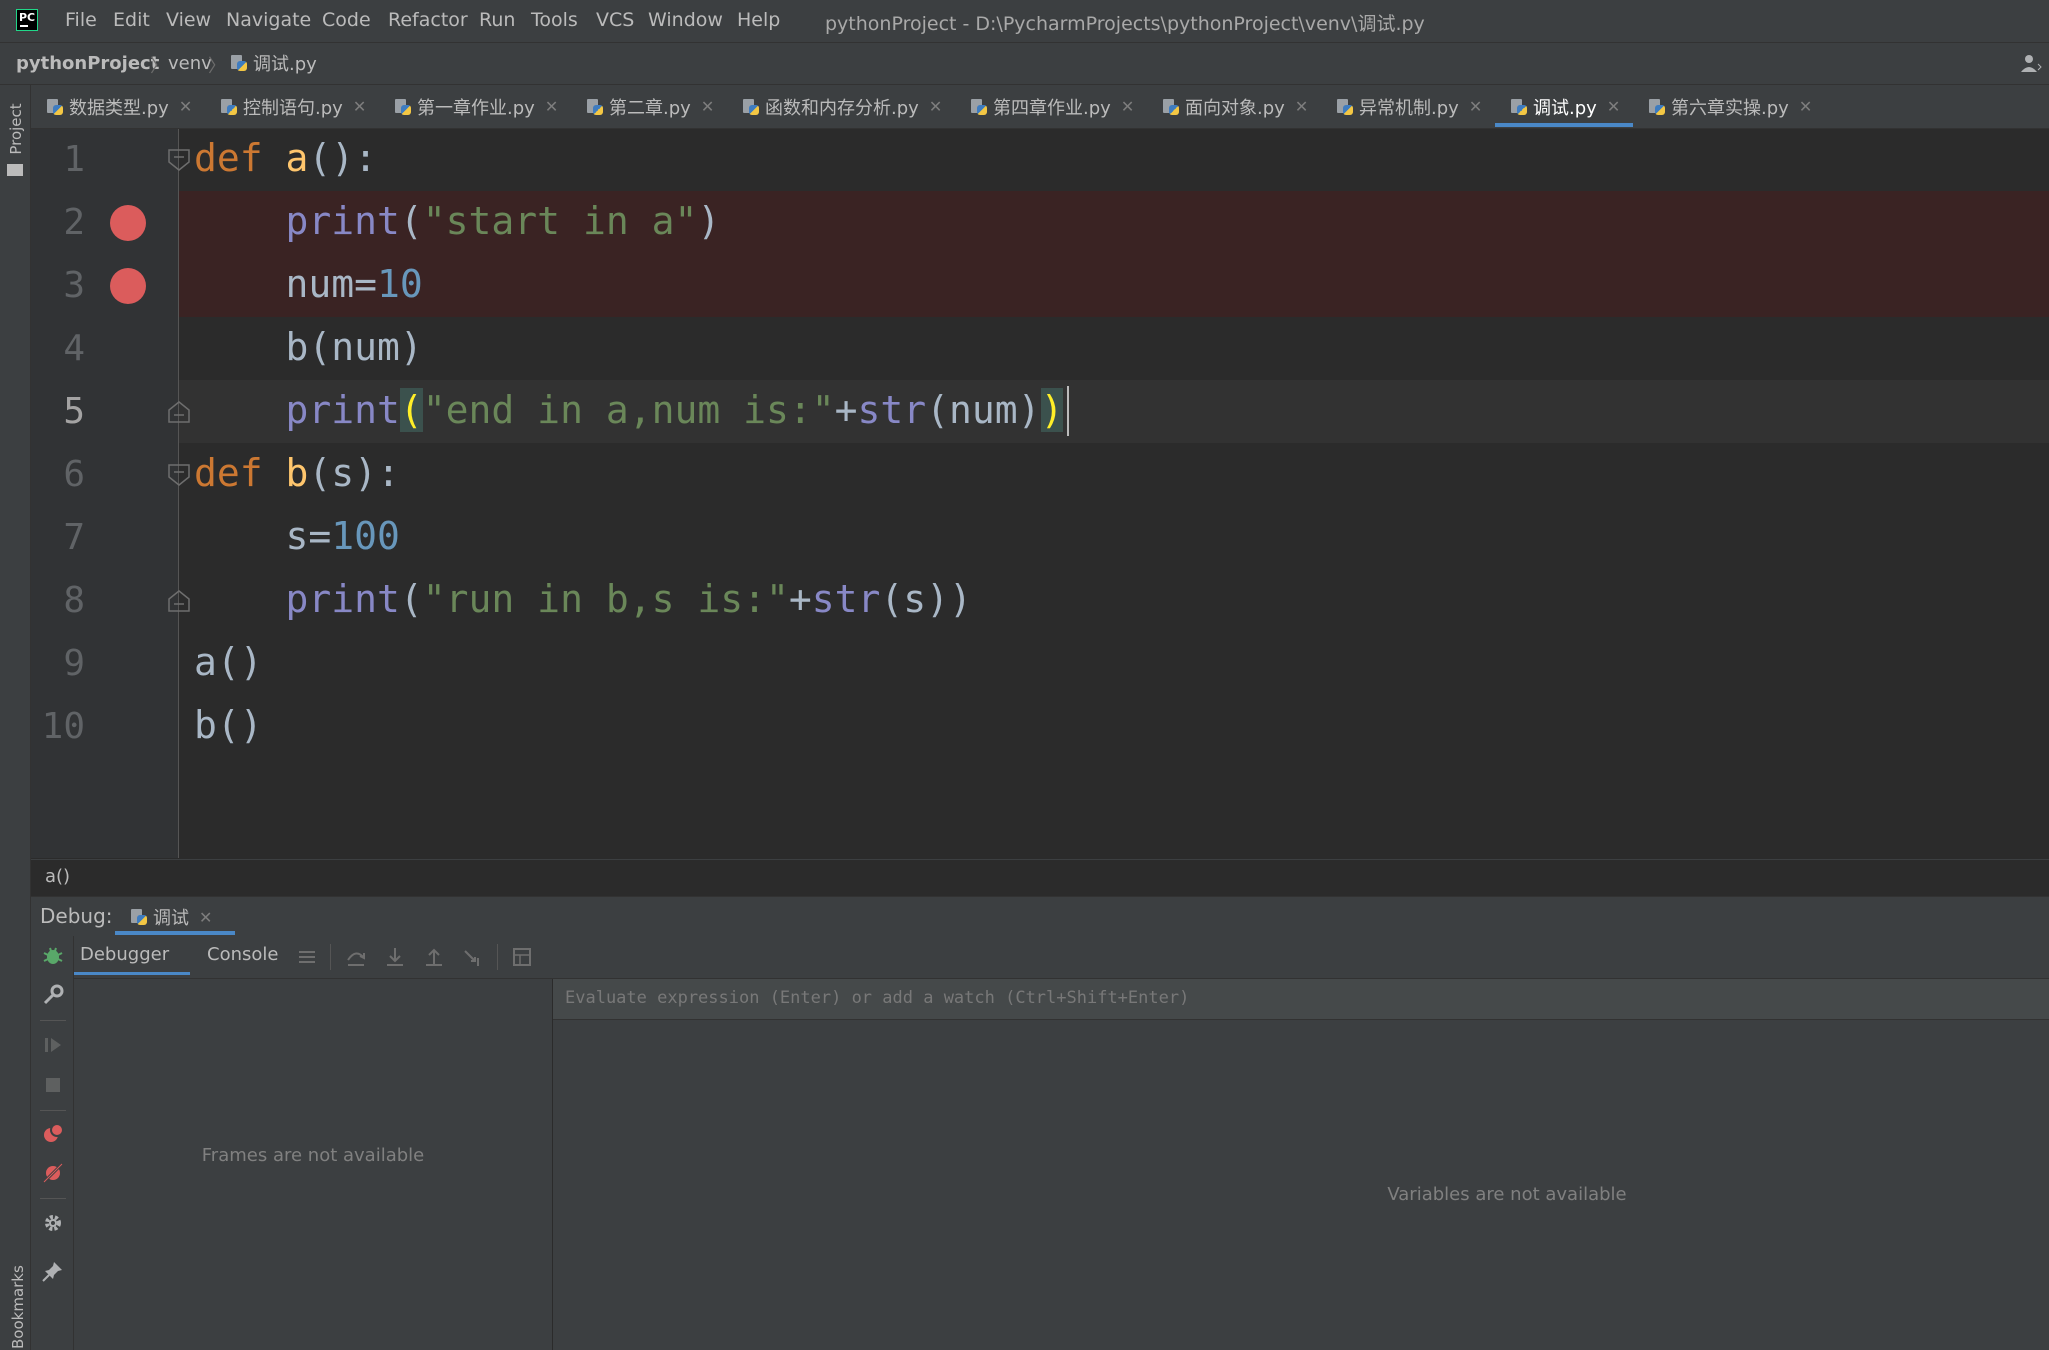 The image size is (2049, 1350). I want to click on debug-tool-window-header, so click(1040, 916).